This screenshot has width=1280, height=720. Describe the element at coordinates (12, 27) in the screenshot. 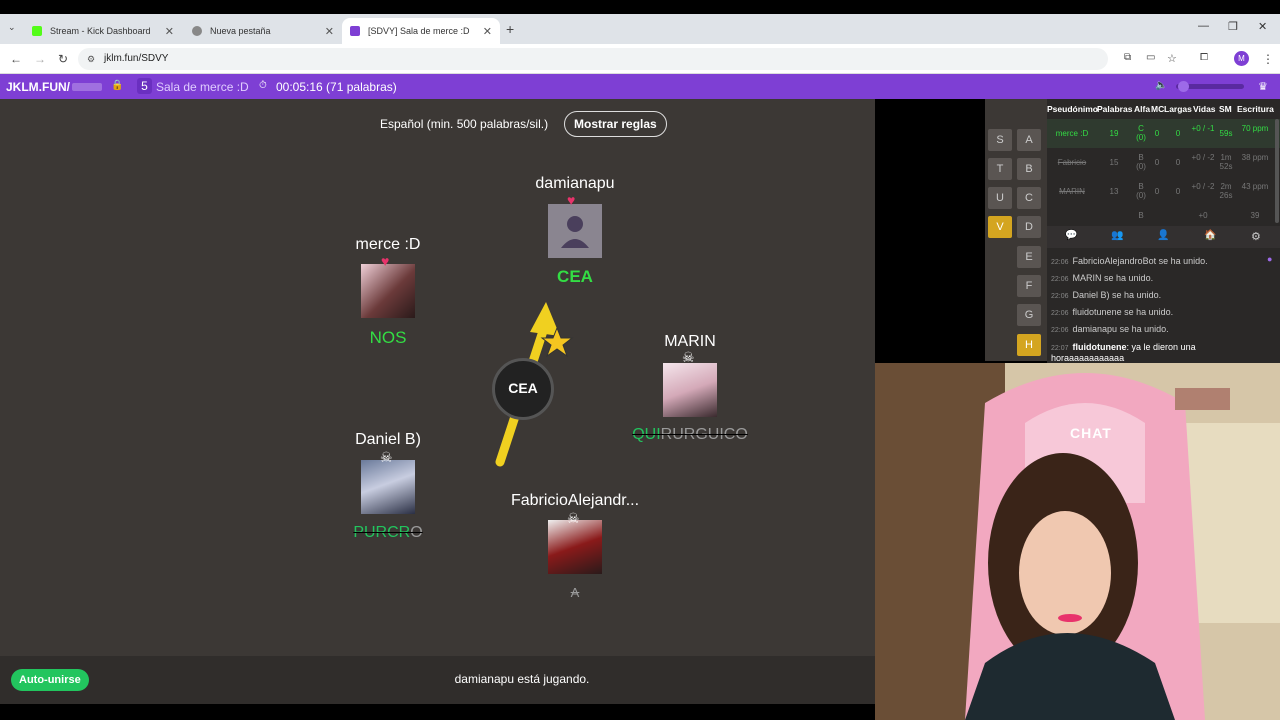

I see `tab-search-icon: ⌄` at that location.